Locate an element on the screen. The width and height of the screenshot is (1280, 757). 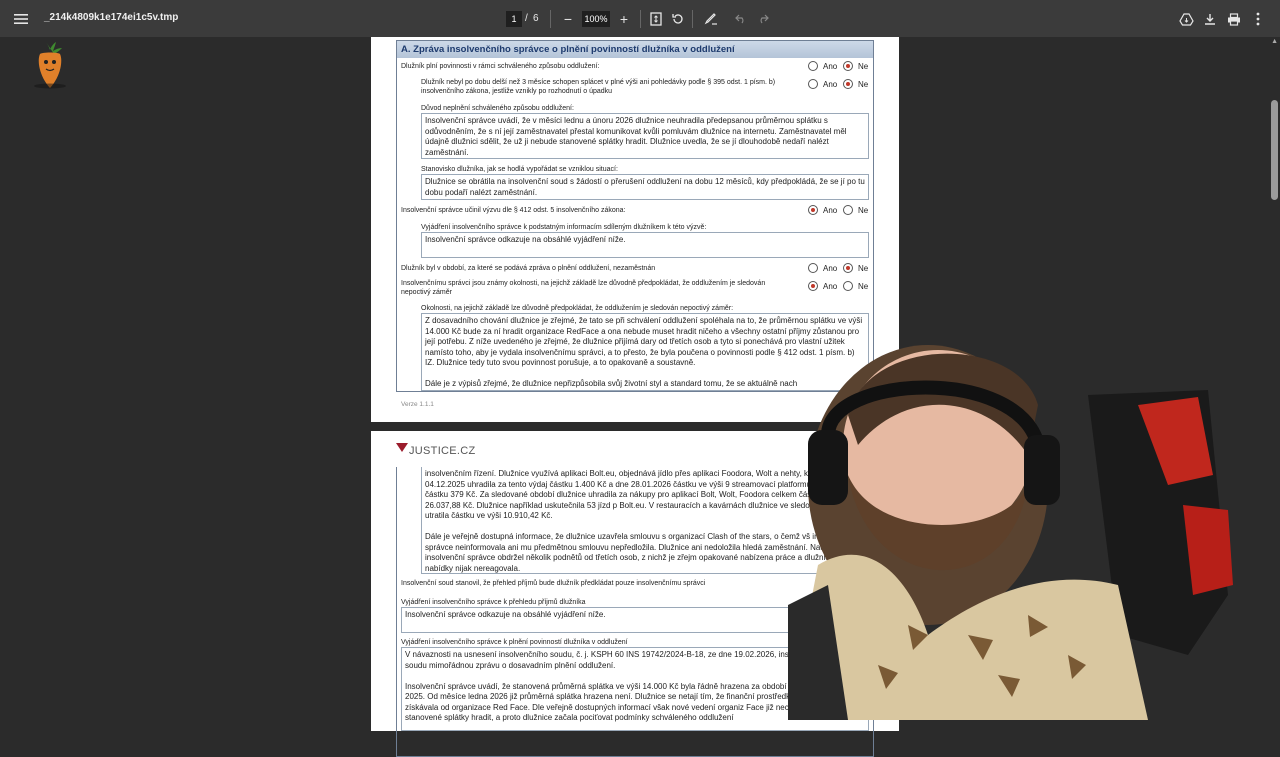
rotate-icon is located at coordinates (678, 19).